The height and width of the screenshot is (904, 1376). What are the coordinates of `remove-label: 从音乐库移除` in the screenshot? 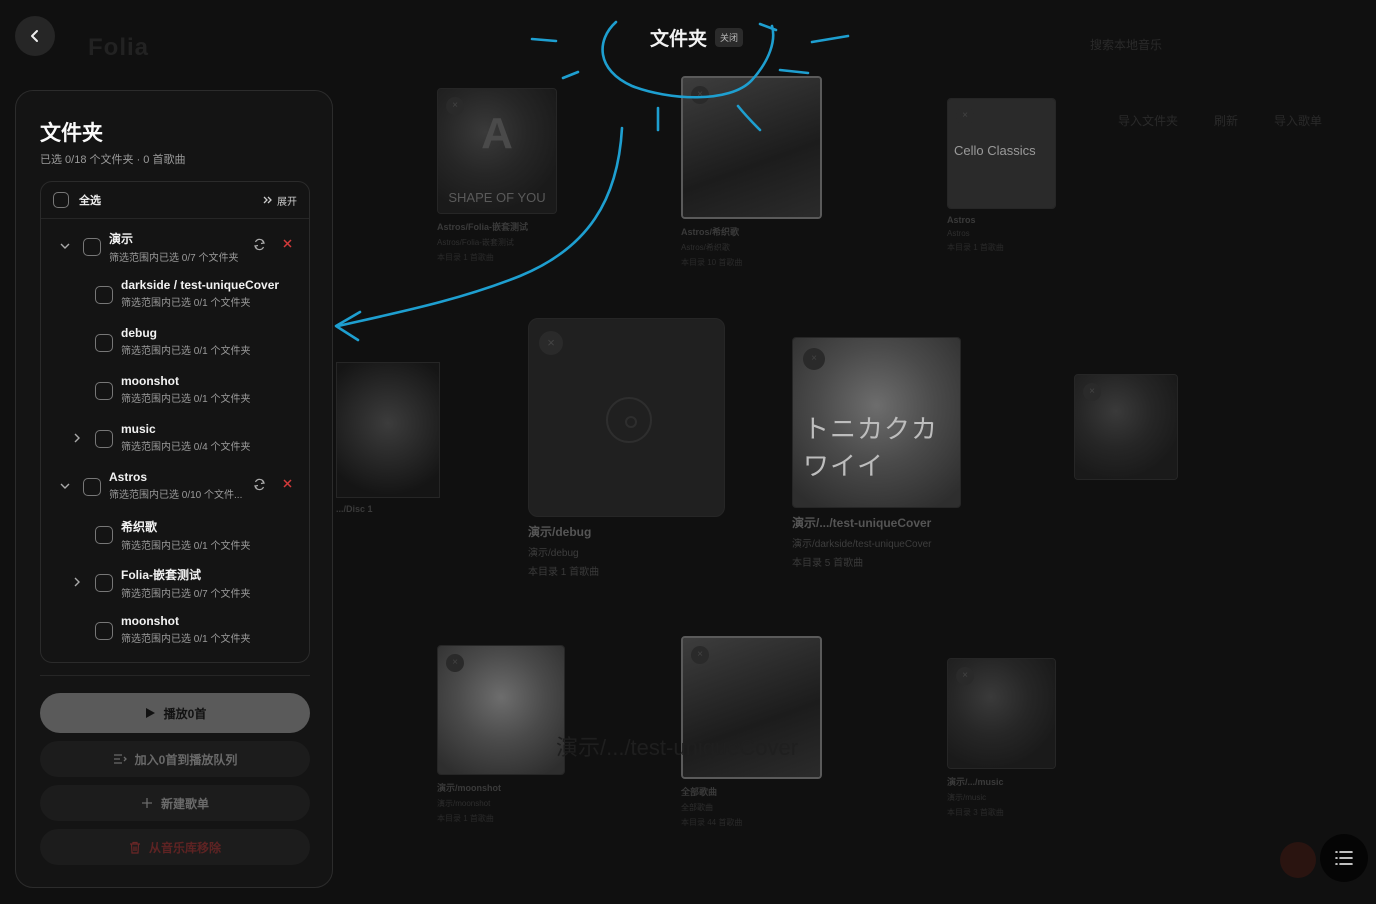 It's located at (184, 847).